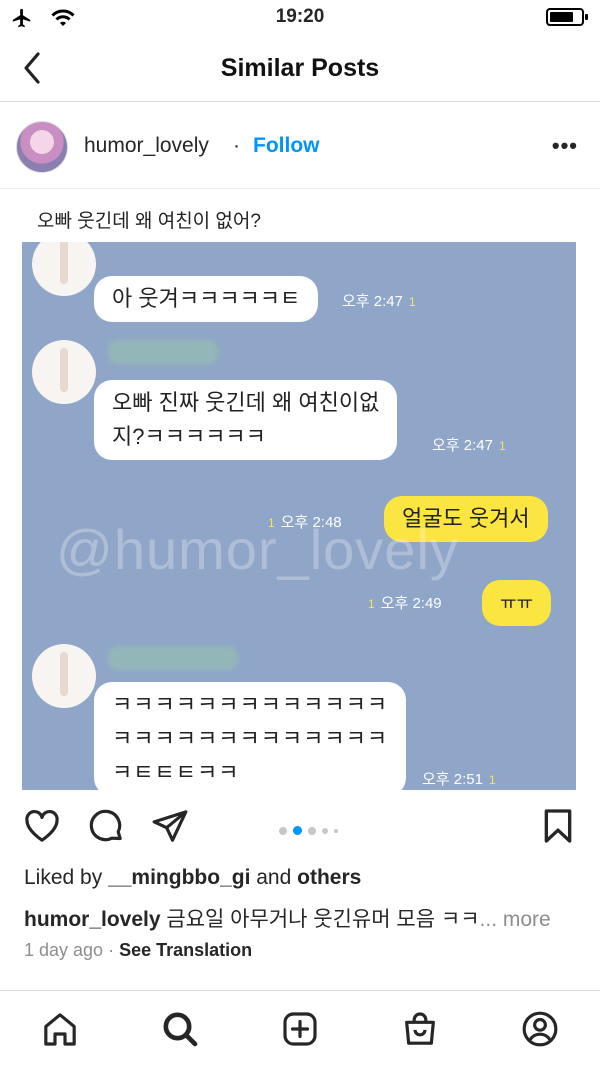  Describe the element at coordinates (320, 919) in the screenshot. I see `caption-text: 금요일 아무거나 웃긴유머 모음 ㅋㅋ` at that location.